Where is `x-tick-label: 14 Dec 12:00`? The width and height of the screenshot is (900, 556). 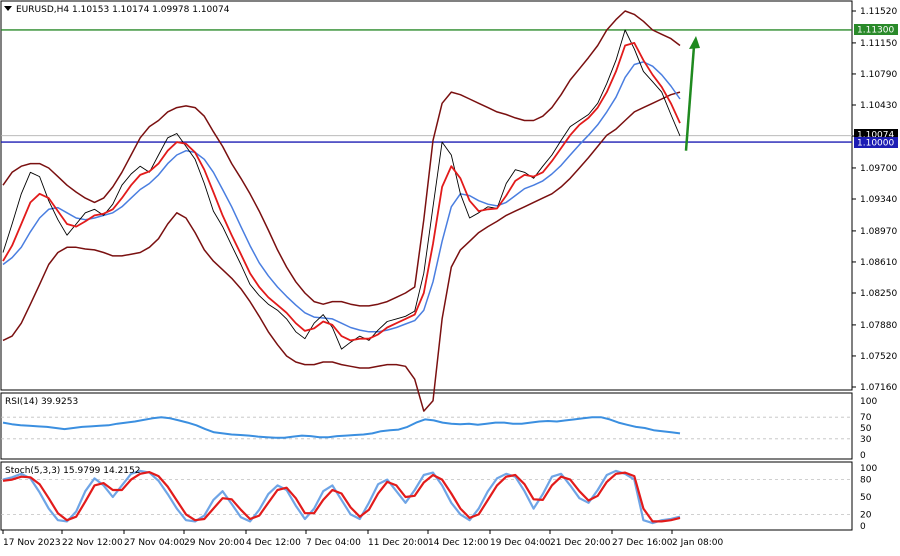 x-tick-label: 14 Dec 12:00 is located at coordinates (458, 543).